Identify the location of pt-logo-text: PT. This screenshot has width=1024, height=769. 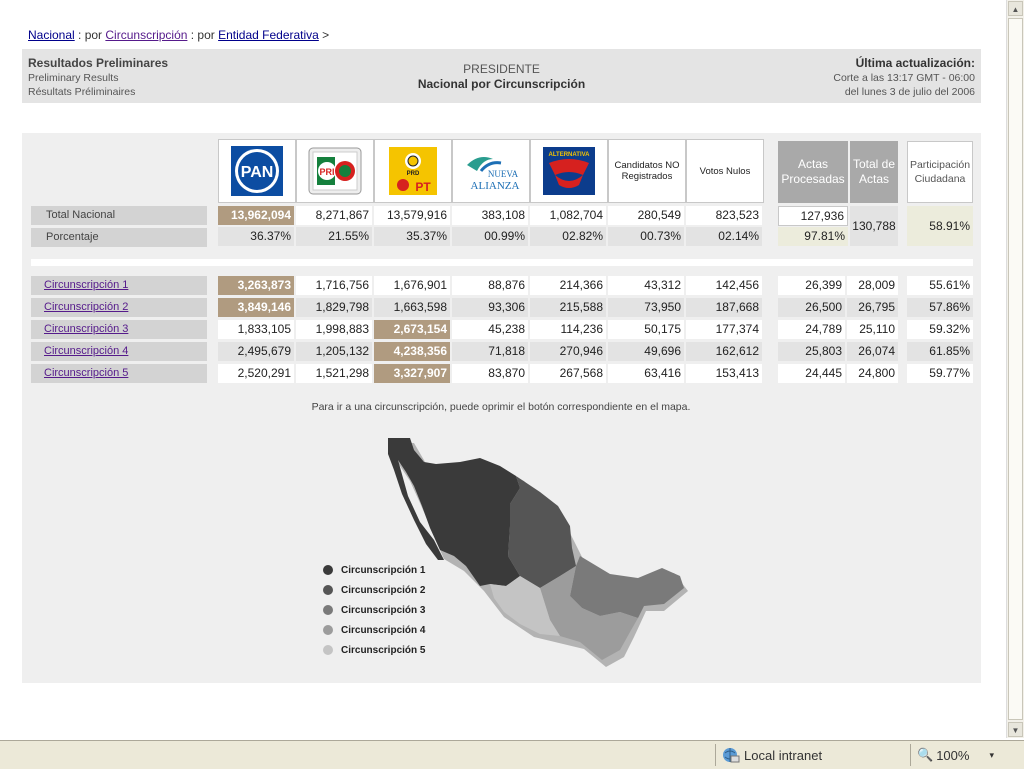
(423, 187).